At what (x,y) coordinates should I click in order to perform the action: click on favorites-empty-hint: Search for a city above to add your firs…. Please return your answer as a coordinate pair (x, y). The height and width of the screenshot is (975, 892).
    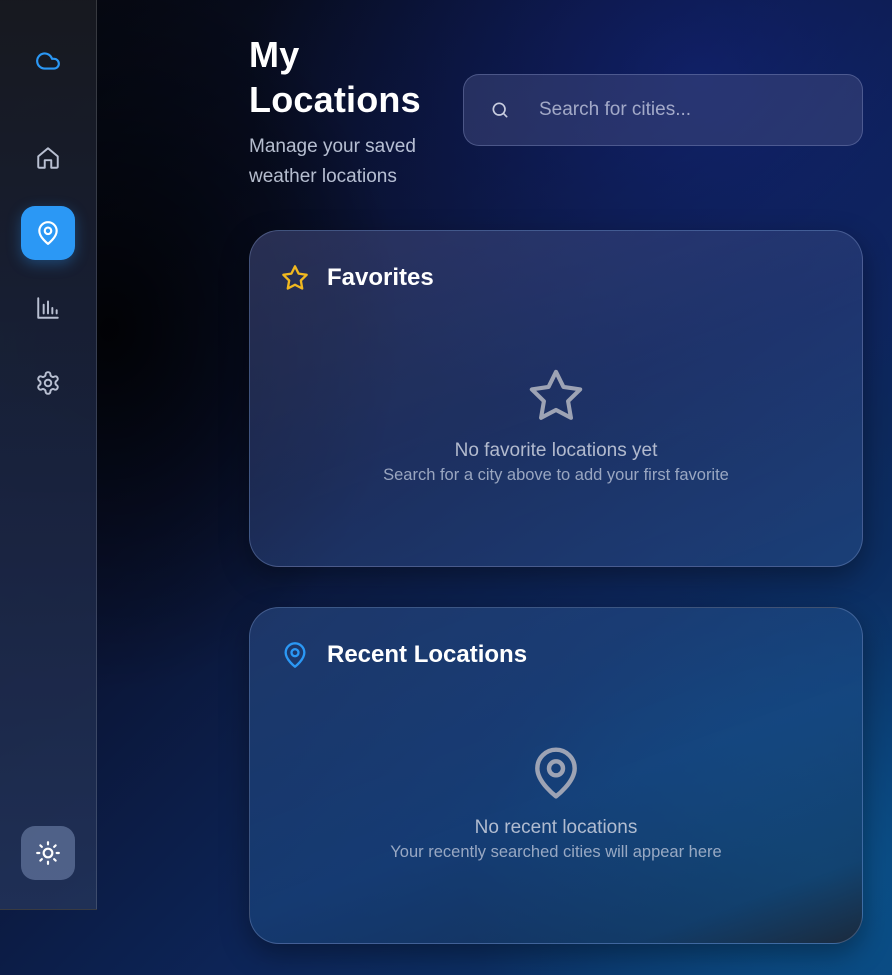
    Looking at the image, I should click on (556, 475).